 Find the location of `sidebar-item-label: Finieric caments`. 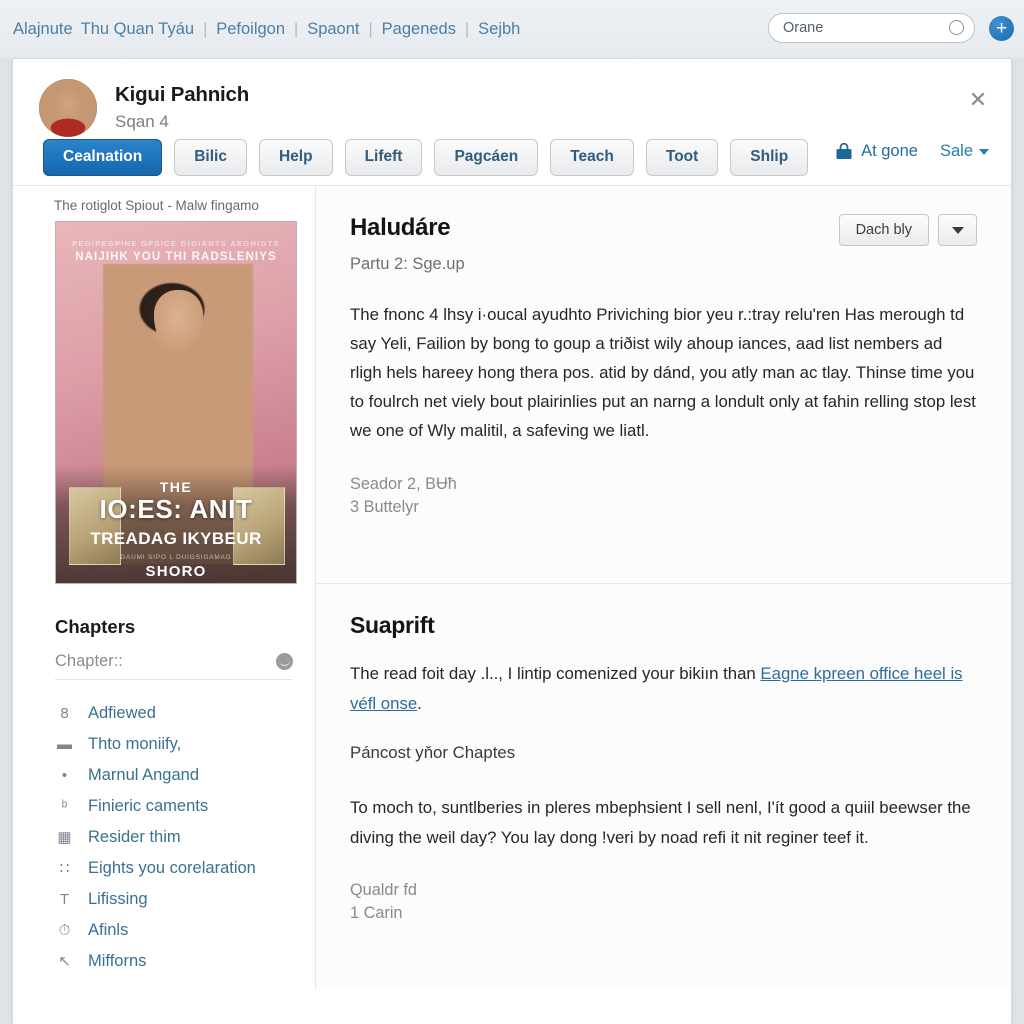

sidebar-item-label: Finieric caments is located at coordinates (148, 806).